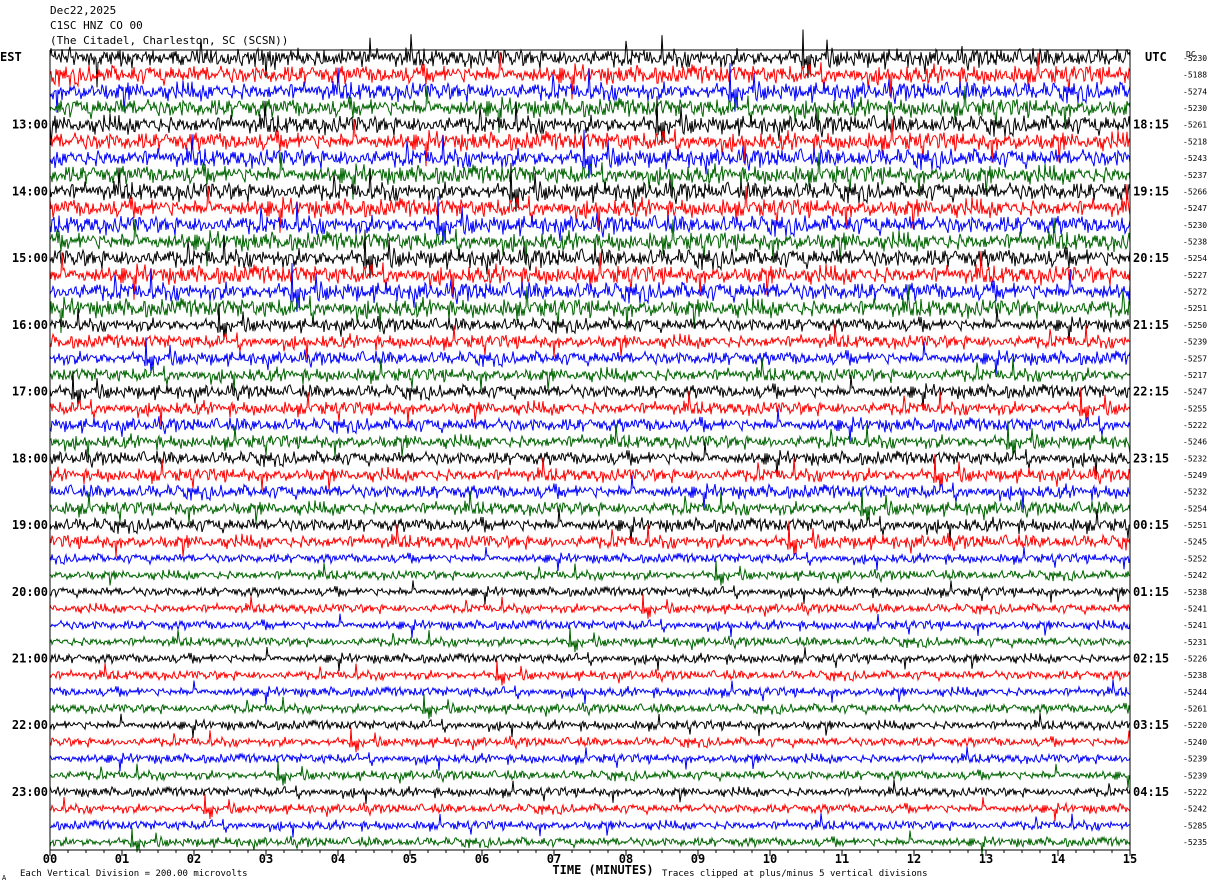 This screenshot has height=886, width=1210. Describe the element at coordinates (30, 325) in the screenshot. I see `left-hour-label: 16:00` at that location.